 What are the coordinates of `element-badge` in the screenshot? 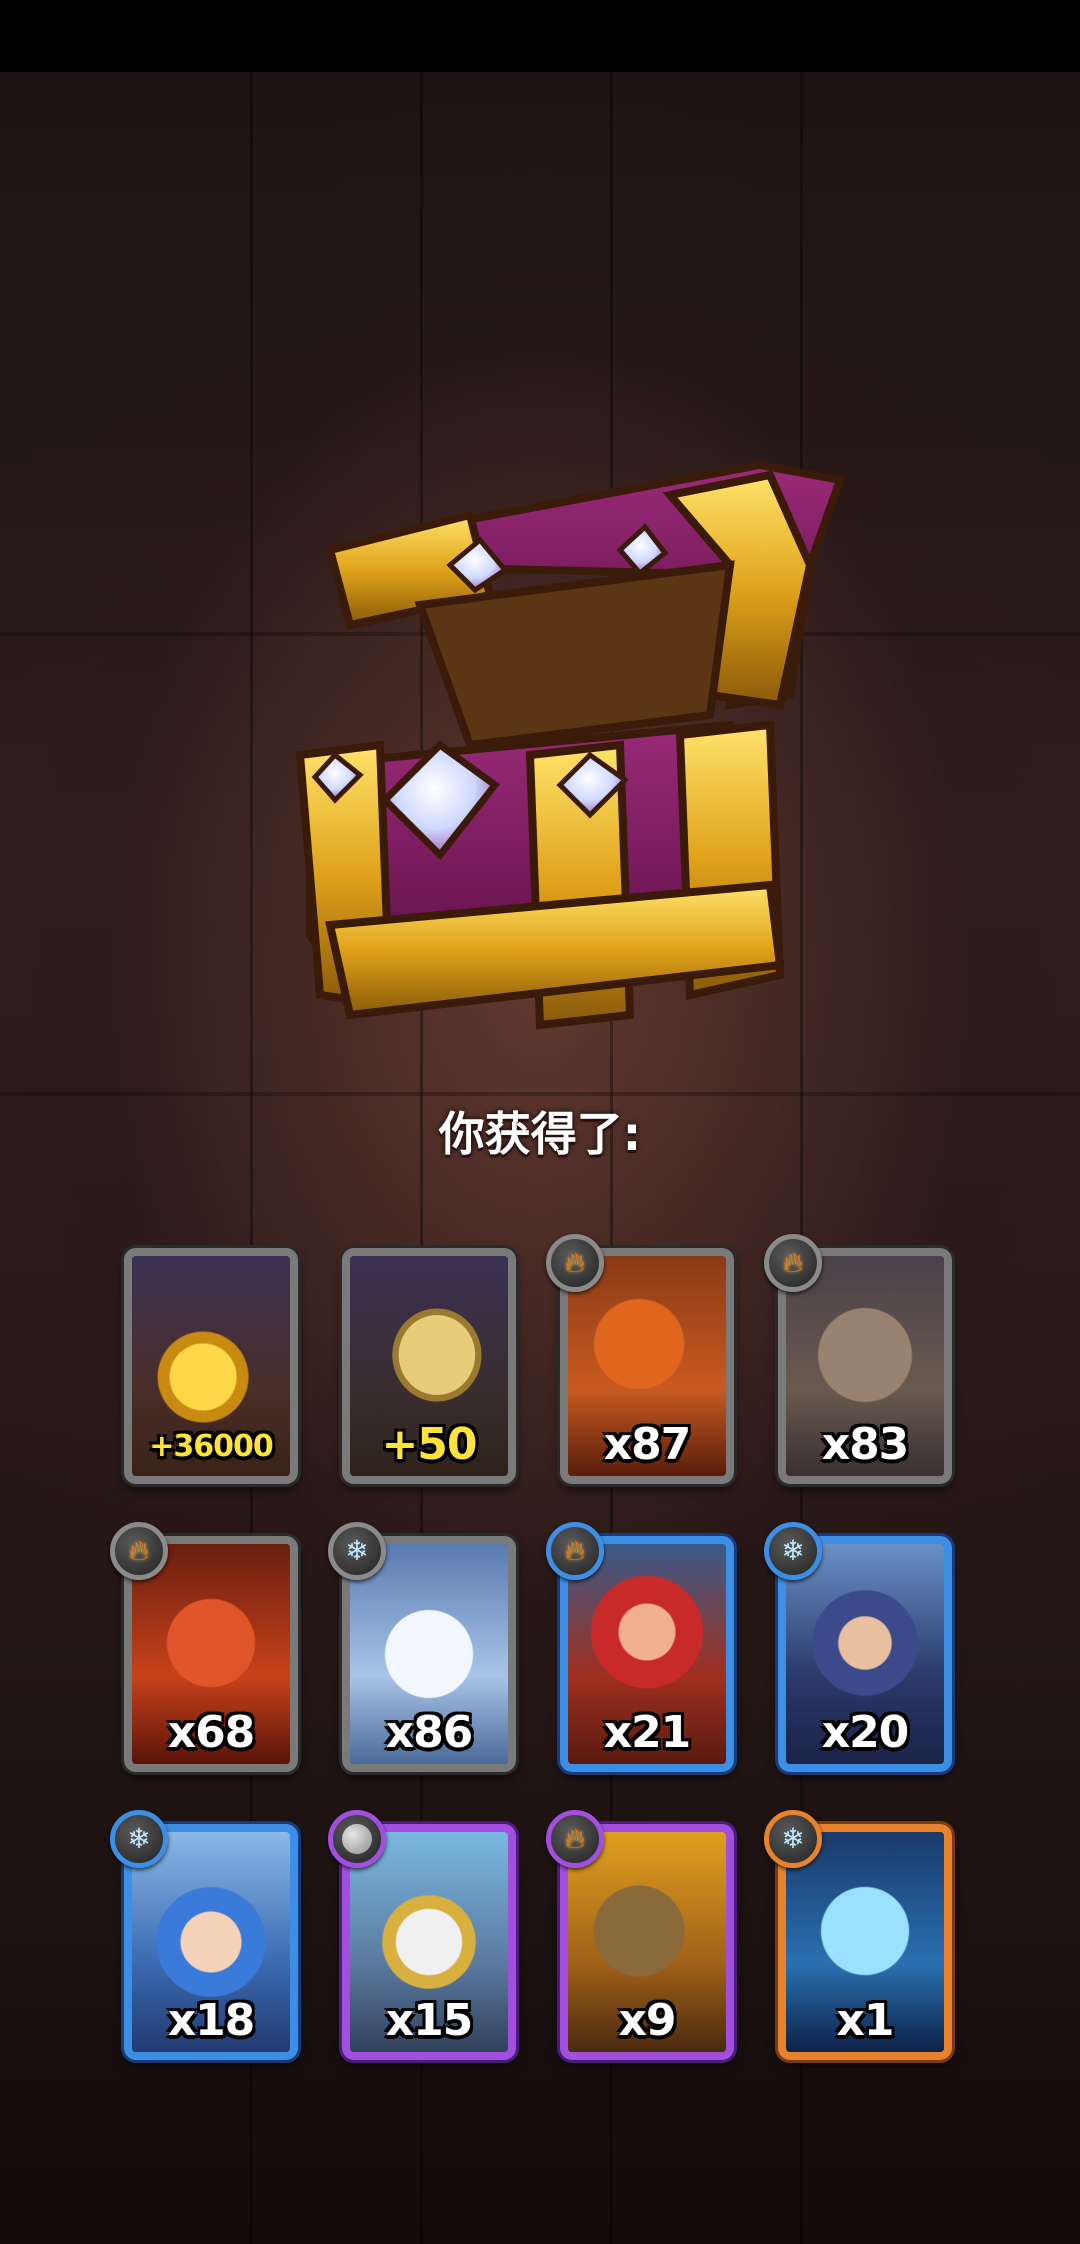 It's located at (357, 1839).